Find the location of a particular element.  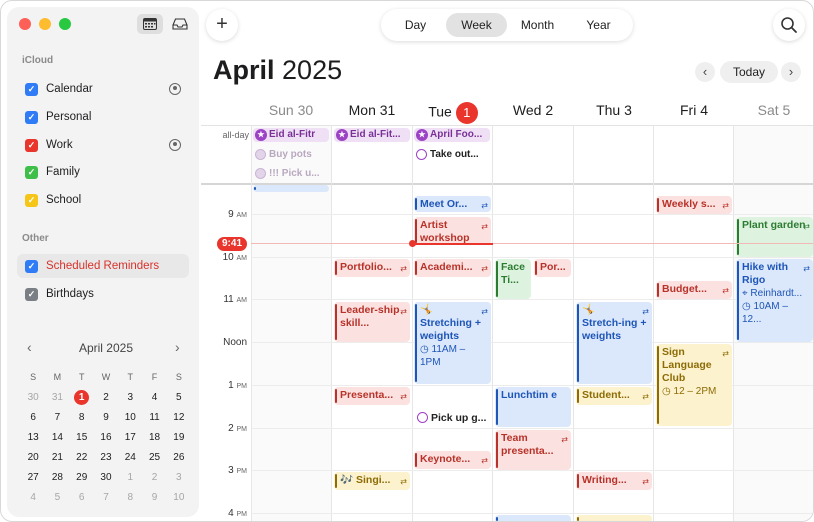

mini-day: 12 is located at coordinates (179, 417).